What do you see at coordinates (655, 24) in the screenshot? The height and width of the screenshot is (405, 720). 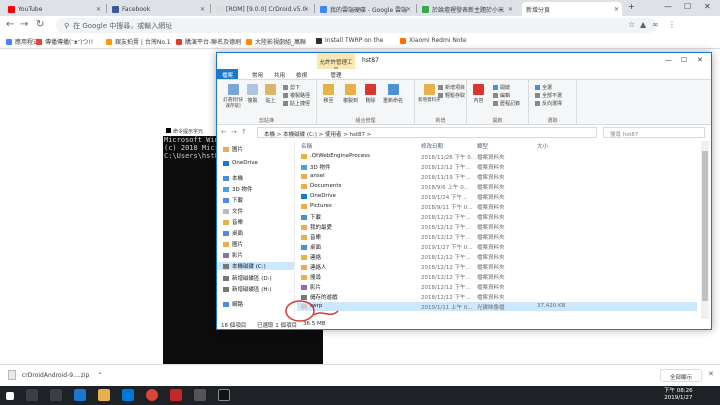 I see `link-icon: ∞` at bounding box center [655, 24].